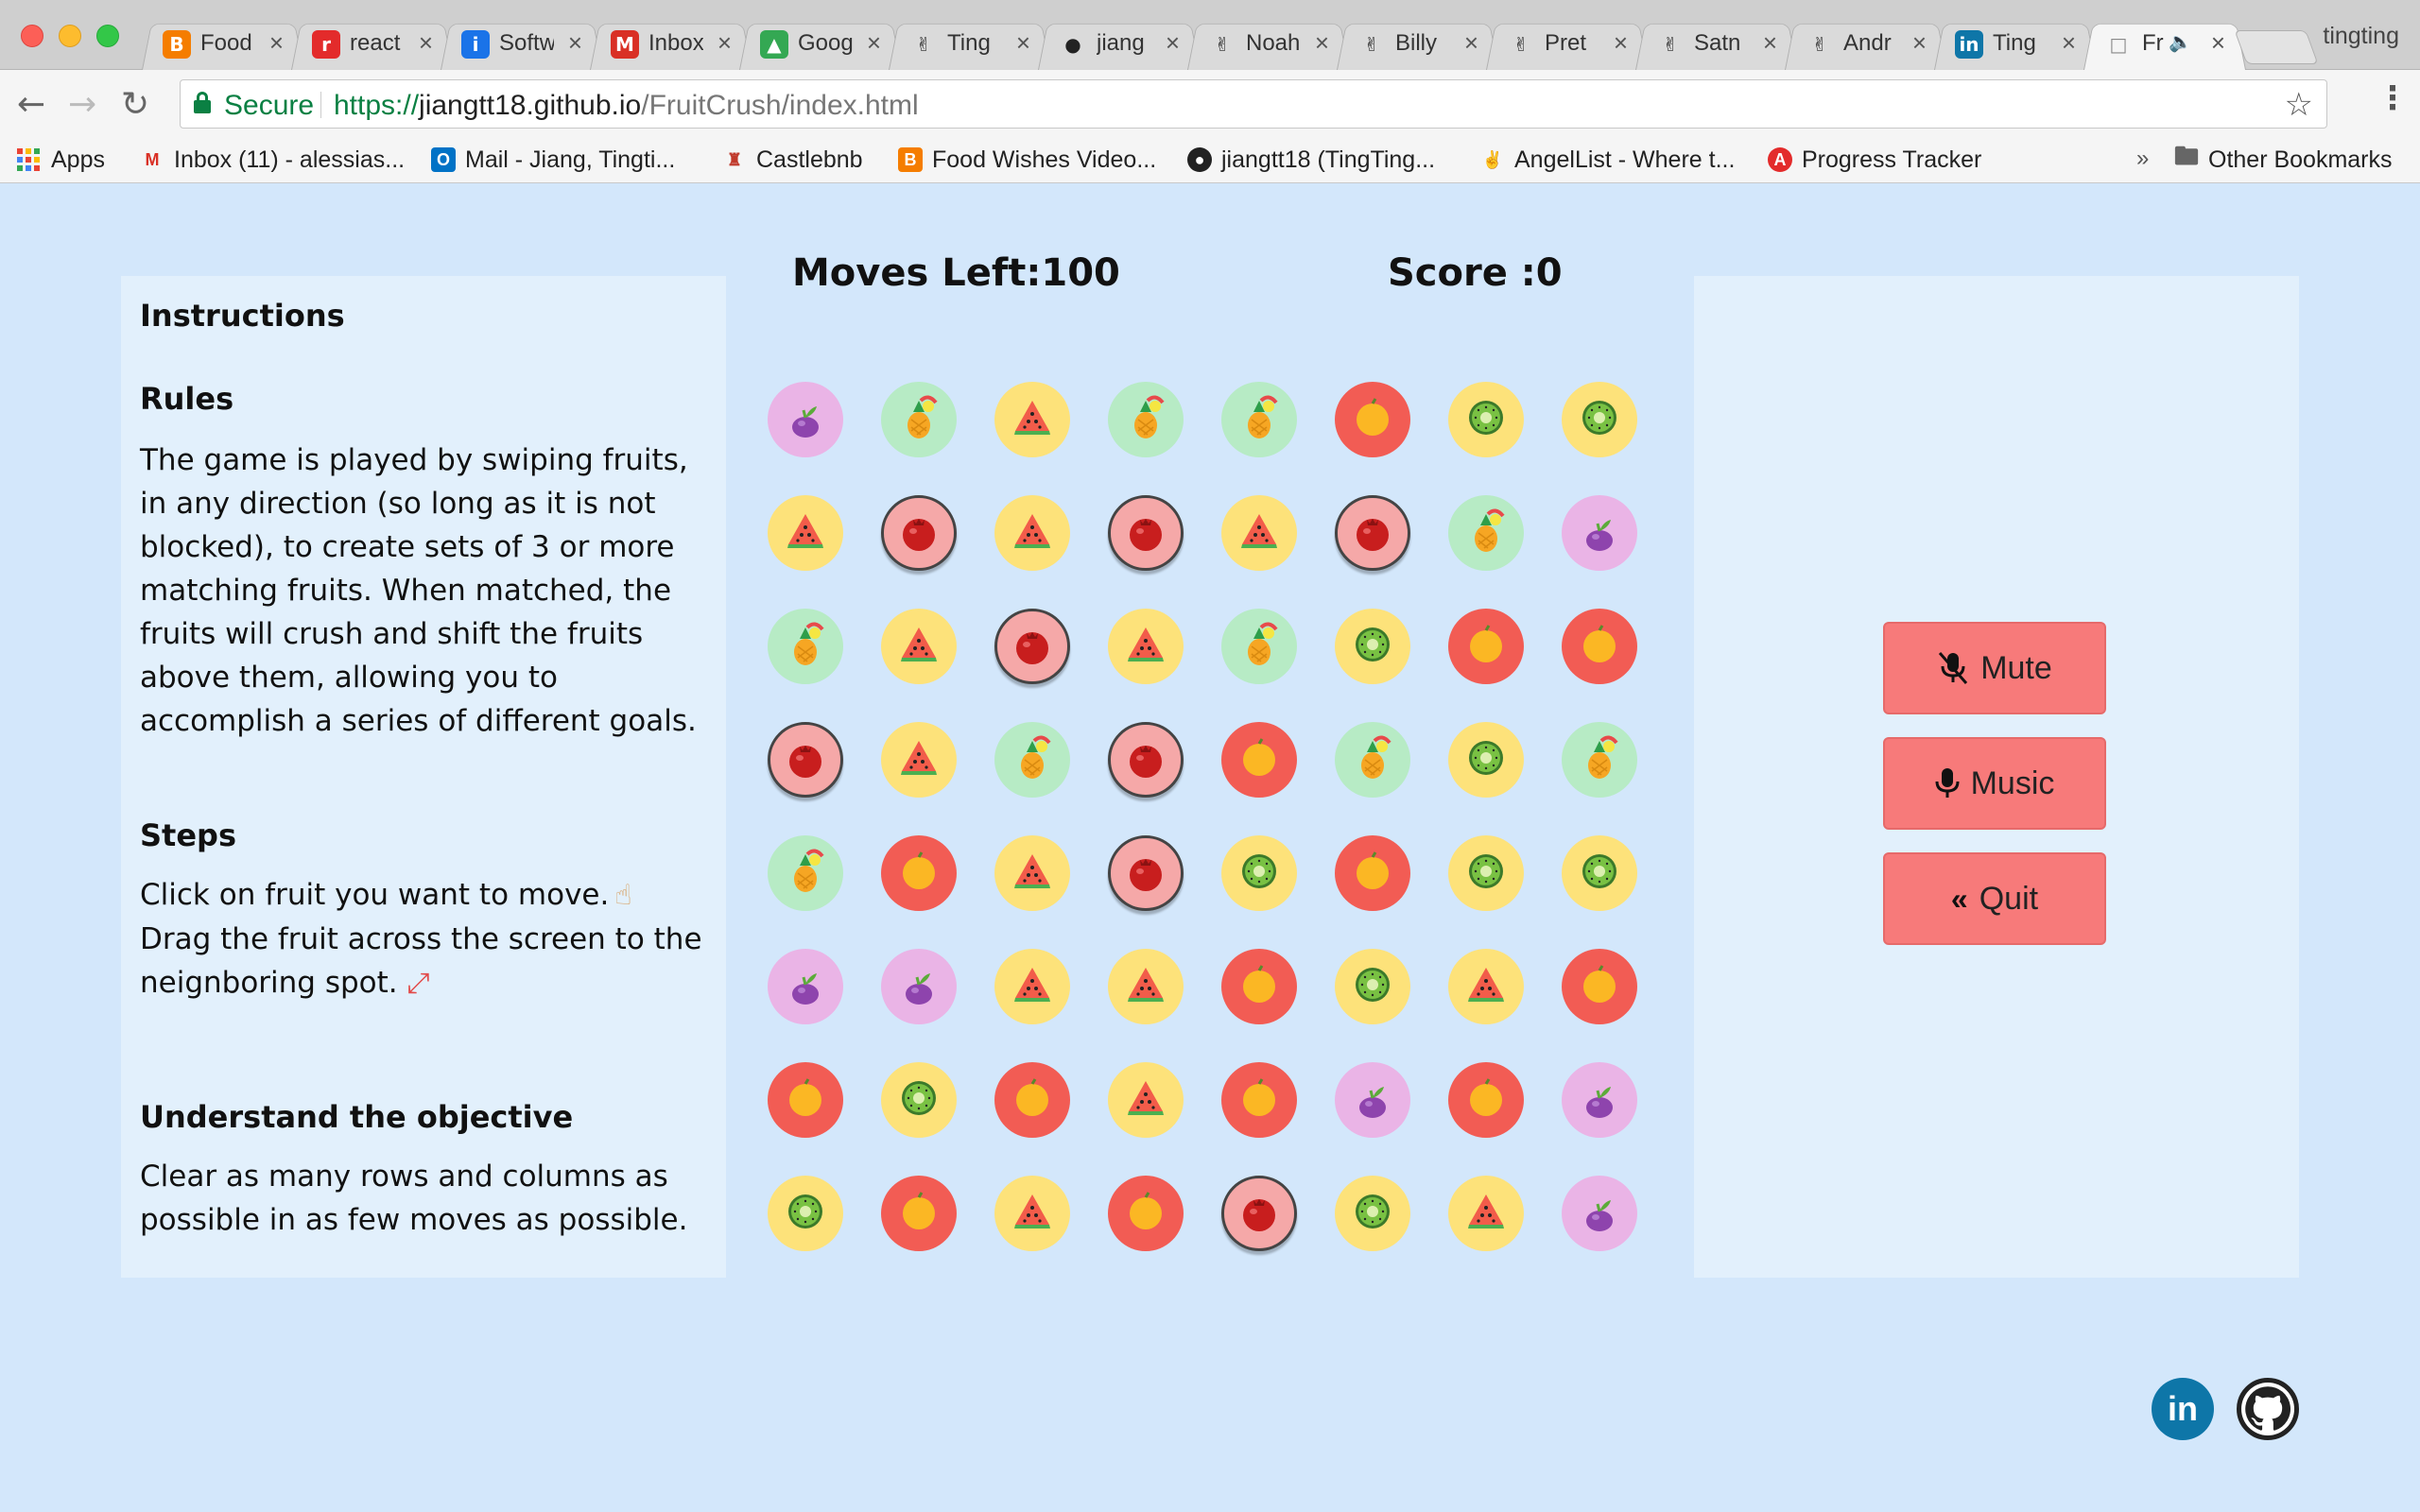 Image resolution: width=2420 pixels, height=1512 pixels. Describe the element at coordinates (2183, 1409) in the screenshot. I see `linkedin-link: in` at that location.